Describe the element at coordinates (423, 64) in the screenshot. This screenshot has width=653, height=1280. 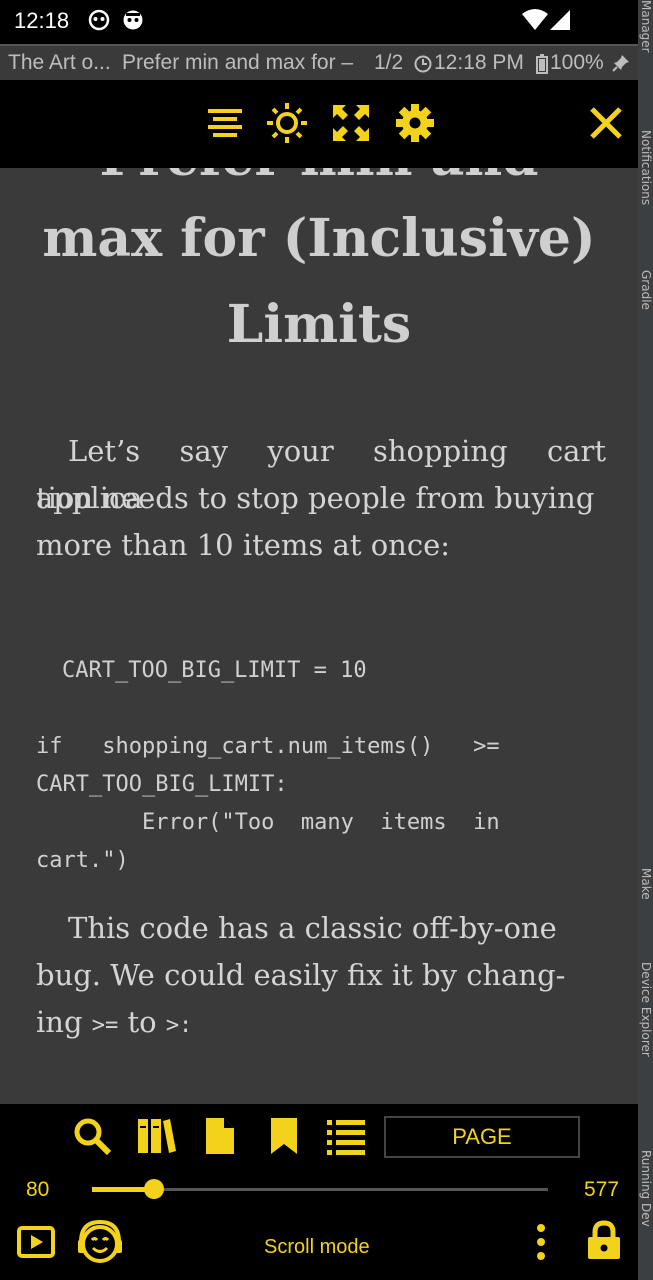
I see `clock-icon` at that location.